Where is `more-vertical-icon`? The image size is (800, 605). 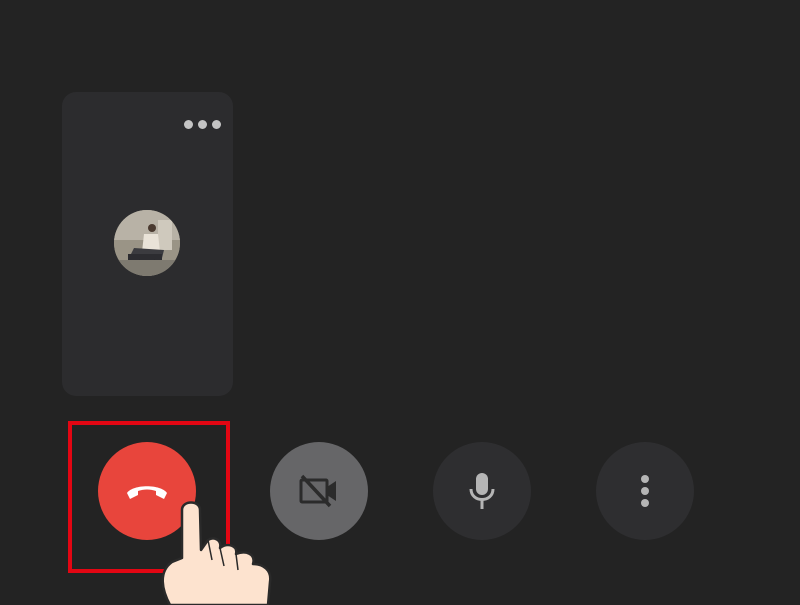 more-vertical-icon is located at coordinates (645, 491).